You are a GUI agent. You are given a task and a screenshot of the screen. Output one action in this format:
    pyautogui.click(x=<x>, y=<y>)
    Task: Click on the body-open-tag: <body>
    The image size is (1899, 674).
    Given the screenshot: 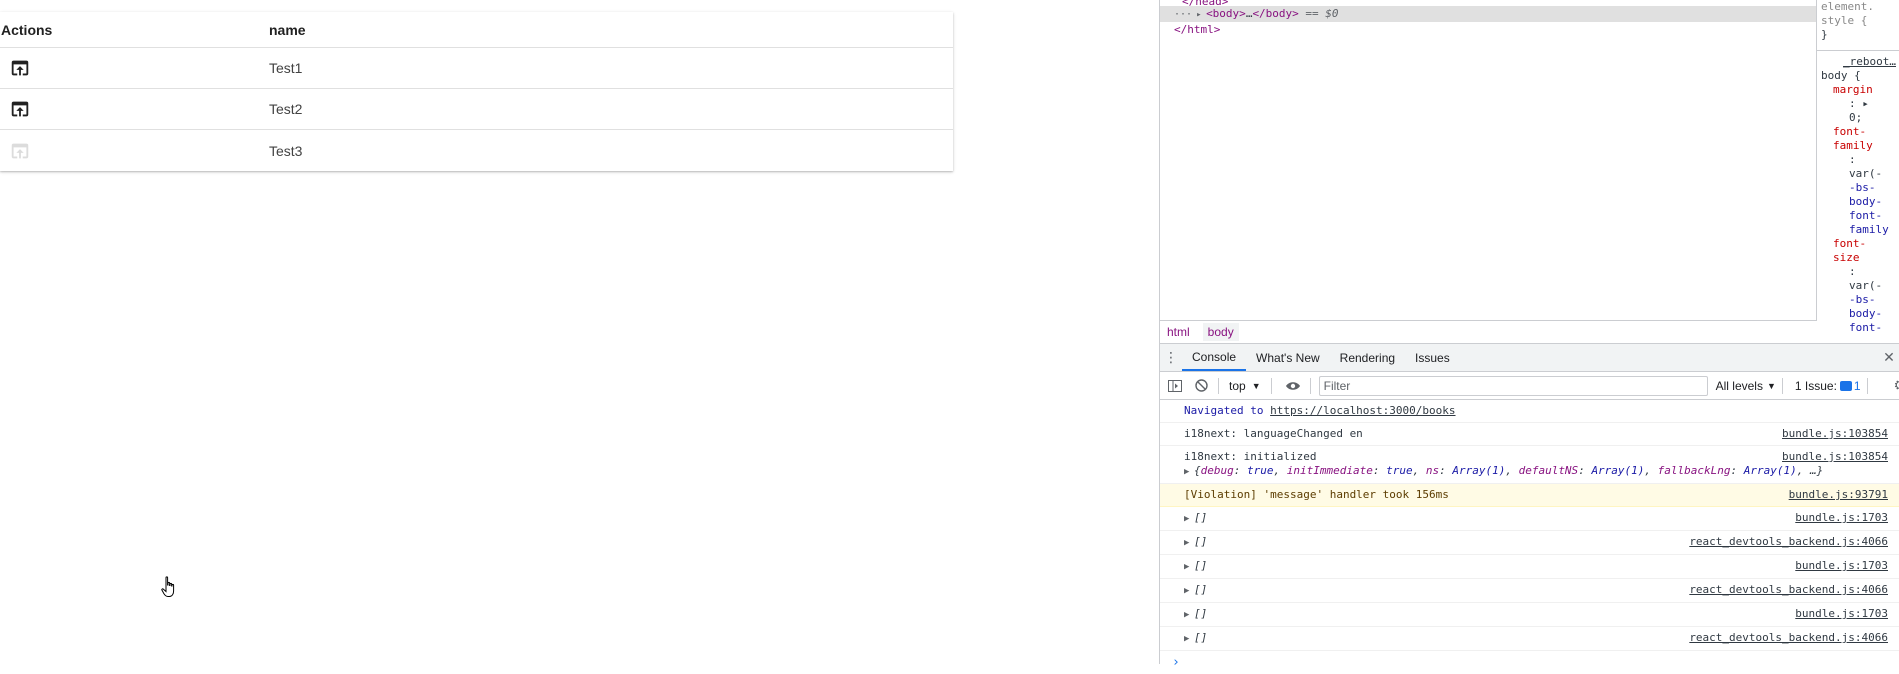 What is the action you would take?
    pyautogui.click(x=1226, y=13)
    